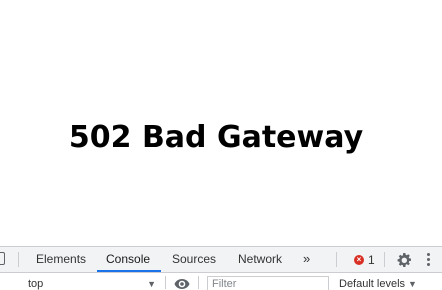  I want to click on device-toolbar-icon, so click(2, 258).